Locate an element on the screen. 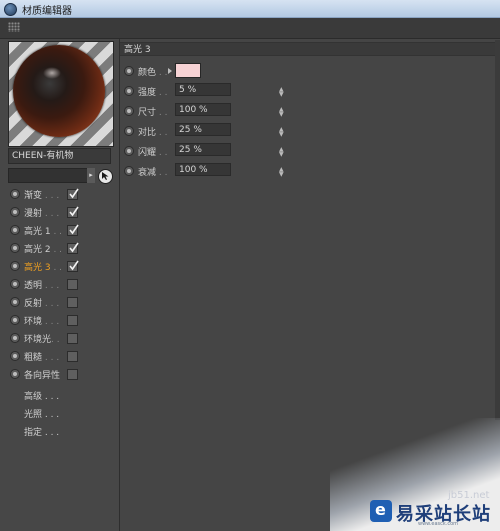 The height and width of the screenshot is (531, 500). pointer-picker-button is located at coordinates (105, 176).